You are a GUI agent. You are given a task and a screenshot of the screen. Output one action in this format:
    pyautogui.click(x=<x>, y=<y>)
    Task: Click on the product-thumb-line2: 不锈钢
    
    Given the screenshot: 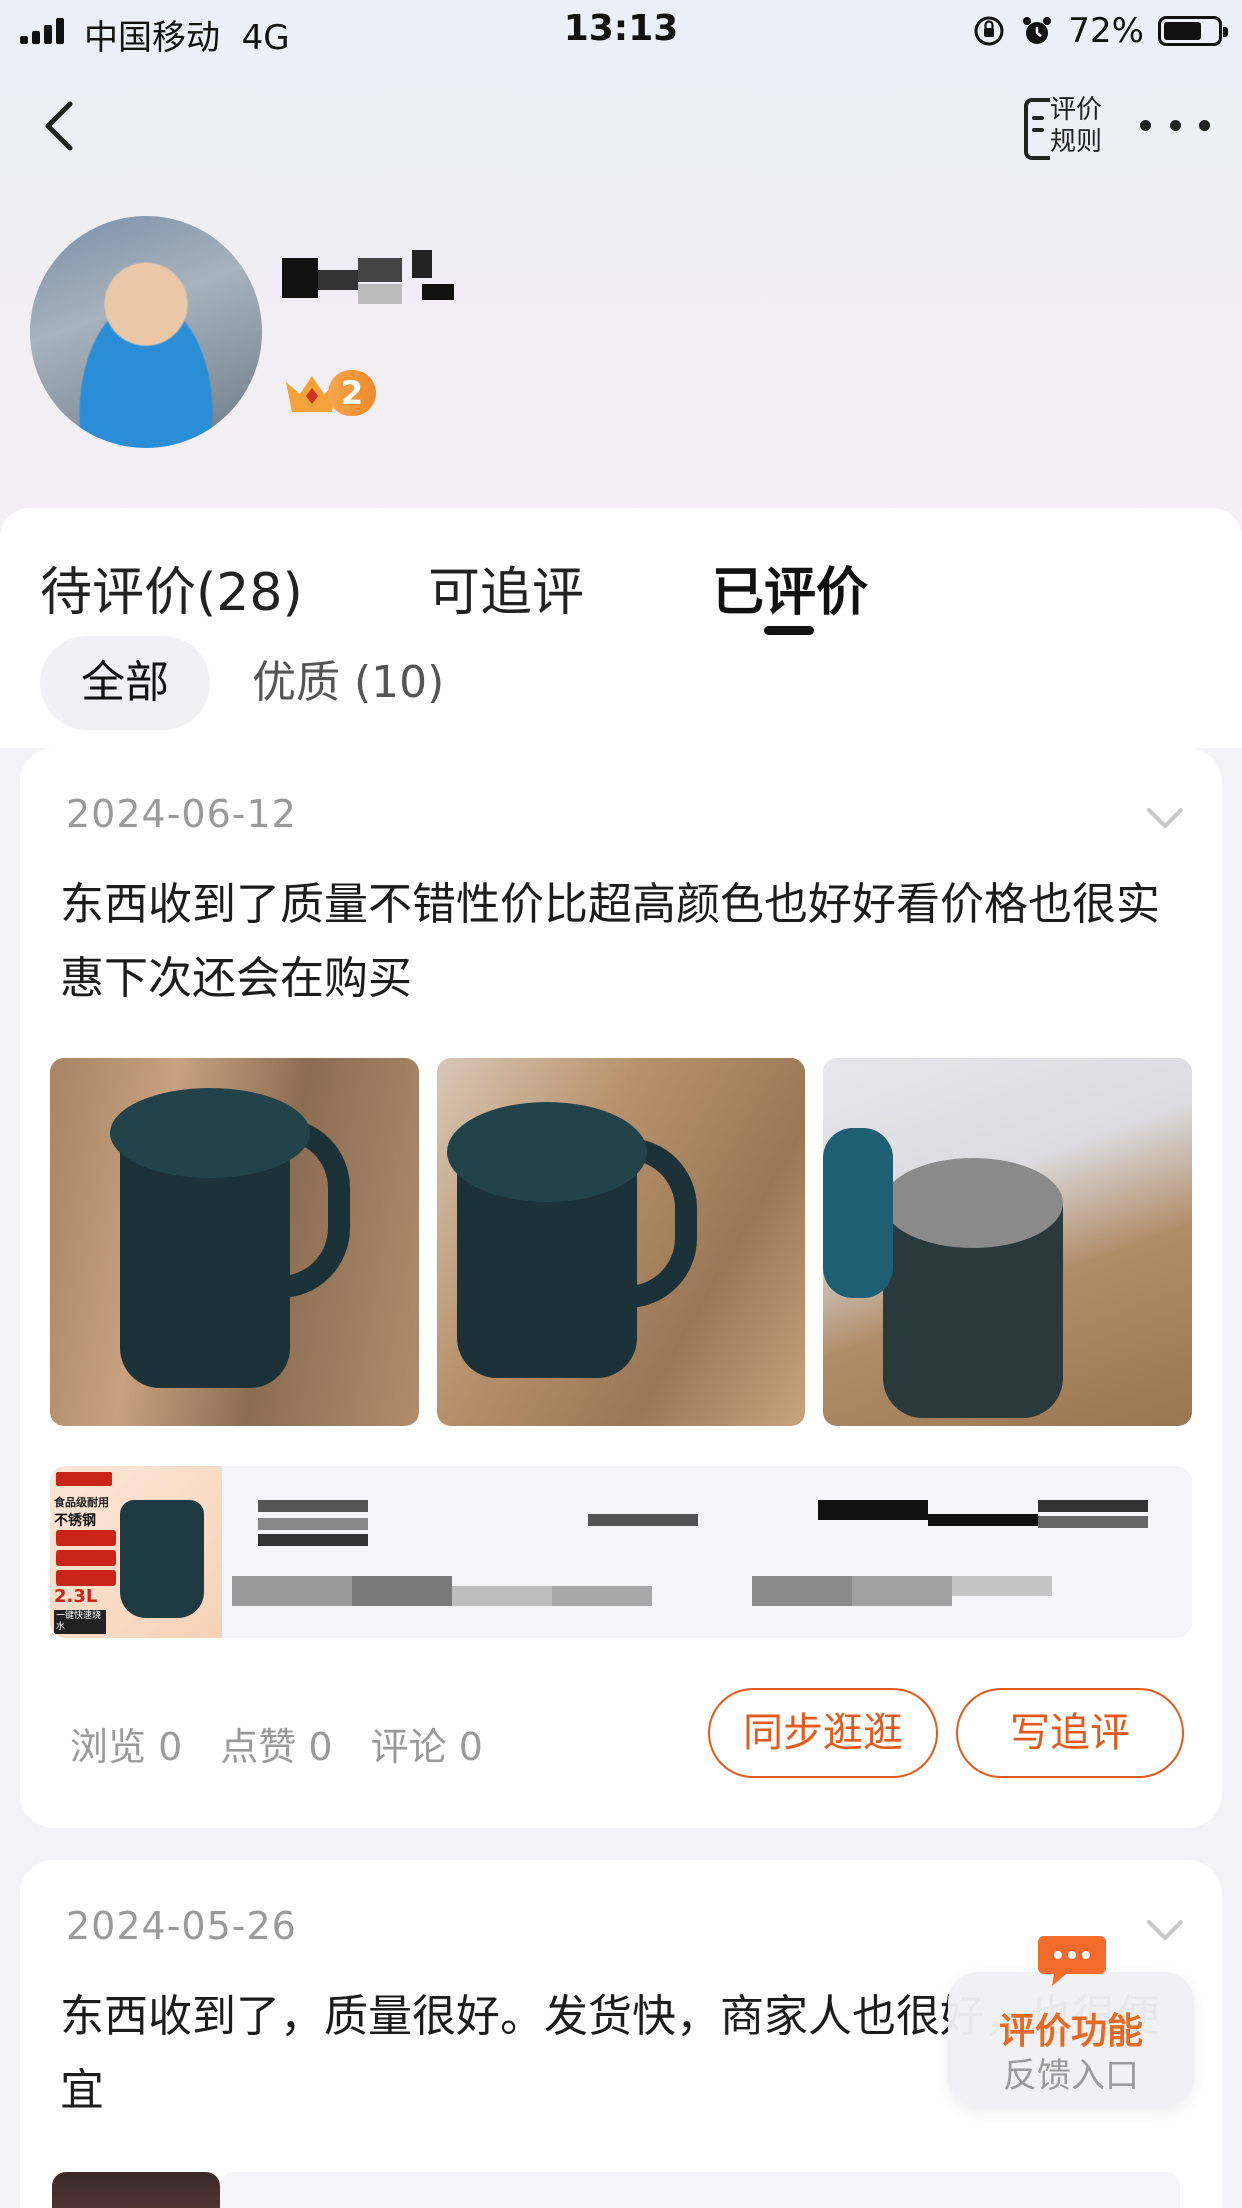 What is the action you would take?
    pyautogui.click(x=75, y=1521)
    